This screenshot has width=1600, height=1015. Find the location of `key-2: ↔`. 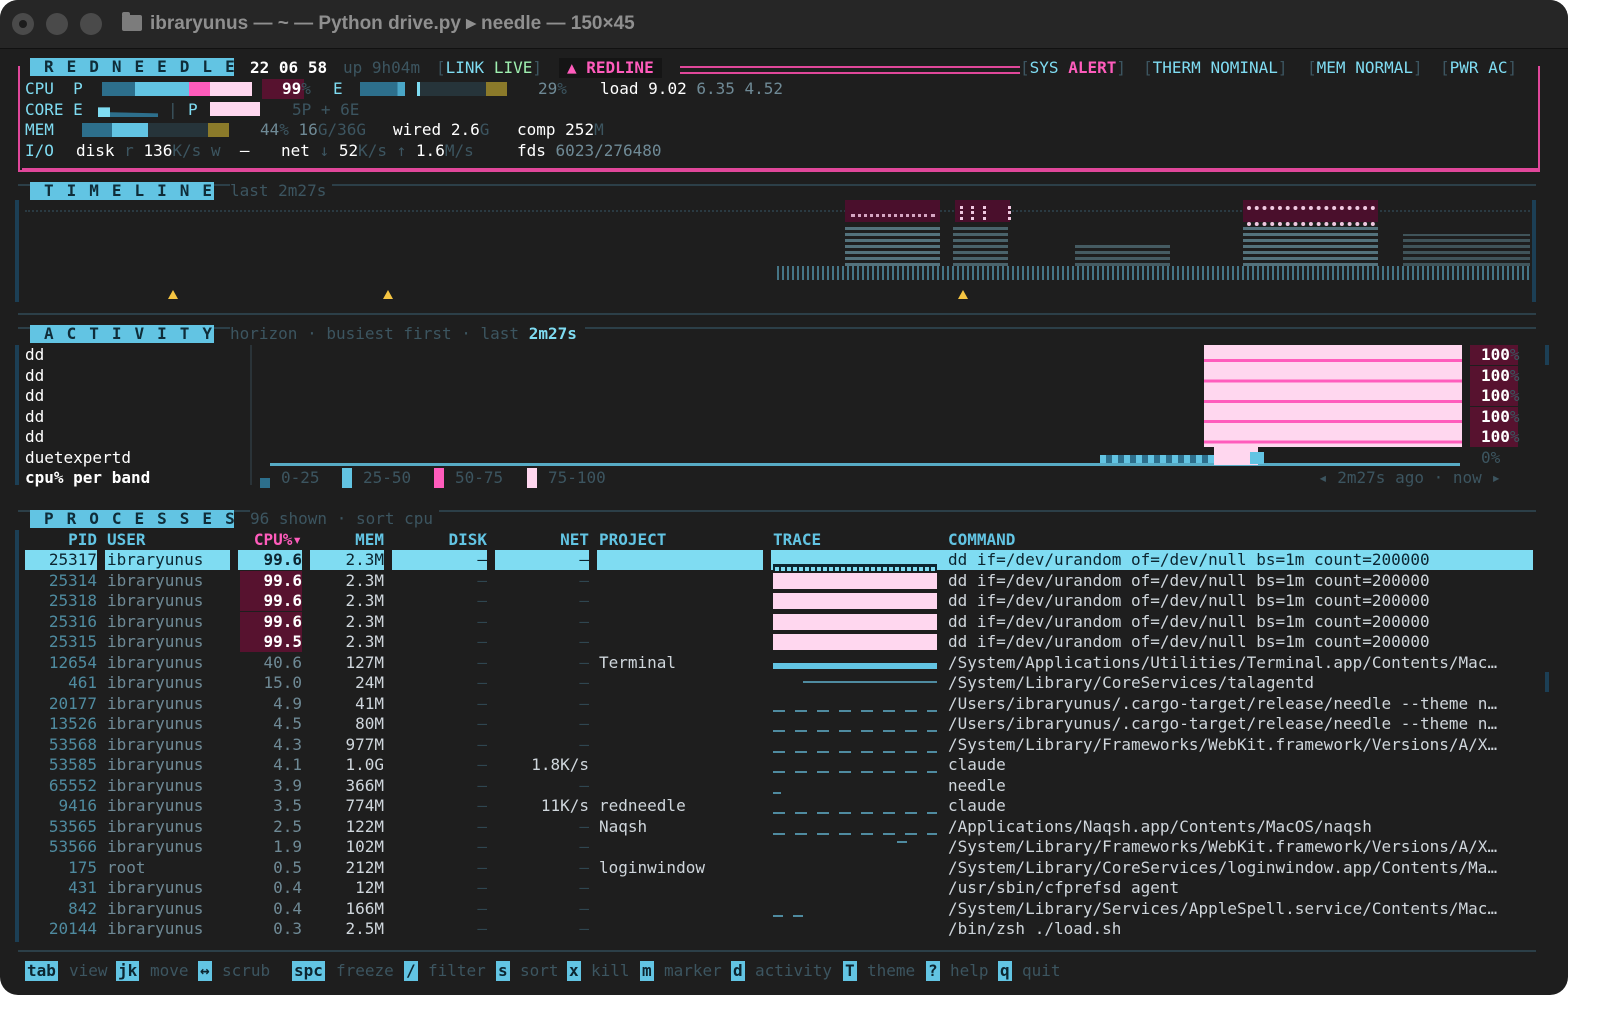

key-2: ↔ is located at coordinates (205, 971).